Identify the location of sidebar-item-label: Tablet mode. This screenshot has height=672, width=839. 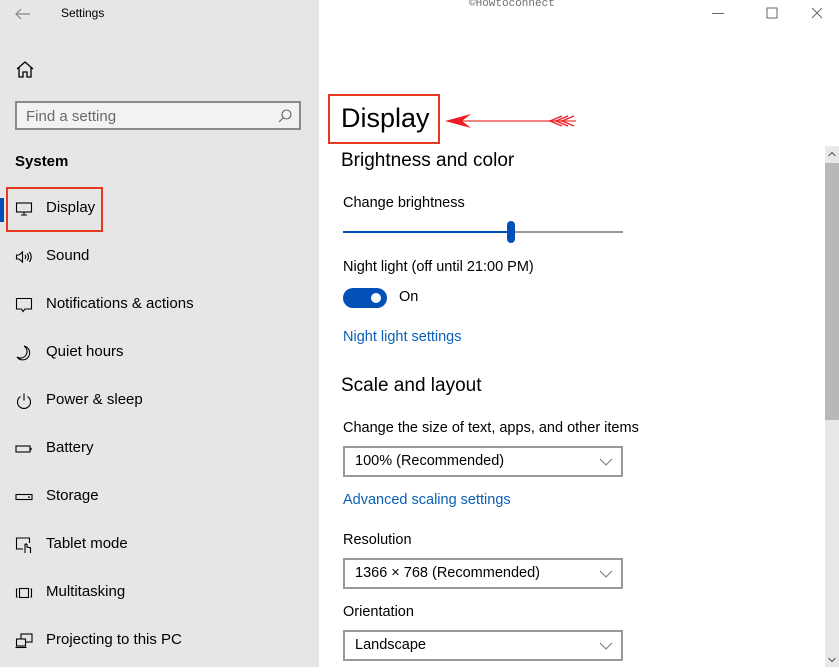
(87, 543).